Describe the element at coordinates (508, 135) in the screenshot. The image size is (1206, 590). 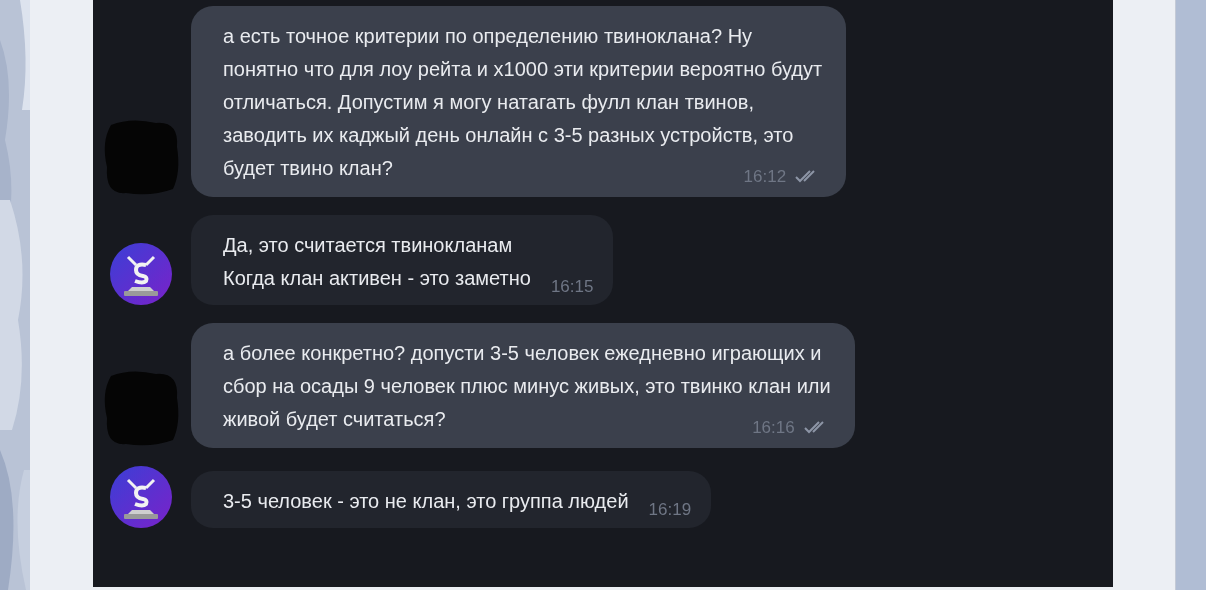
I see `message-text-line: заводить их каджый день онлайн с 3-5 разных устройств, это` at that location.